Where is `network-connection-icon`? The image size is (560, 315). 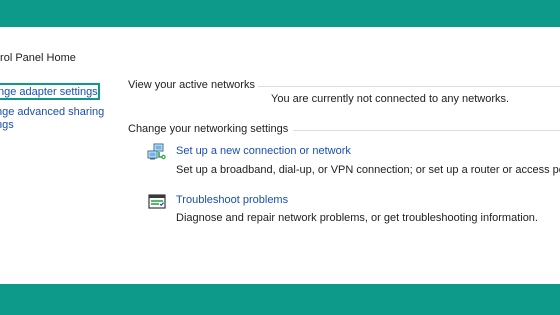
network-connection-icon is located at coordinates (156, 151).